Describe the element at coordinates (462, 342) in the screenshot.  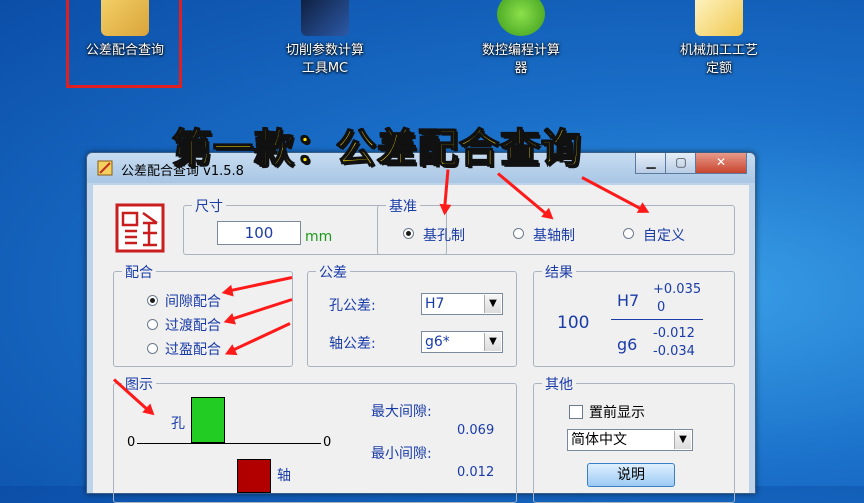
I see `shaft-tolerance-select: g6* ▼` at that location.